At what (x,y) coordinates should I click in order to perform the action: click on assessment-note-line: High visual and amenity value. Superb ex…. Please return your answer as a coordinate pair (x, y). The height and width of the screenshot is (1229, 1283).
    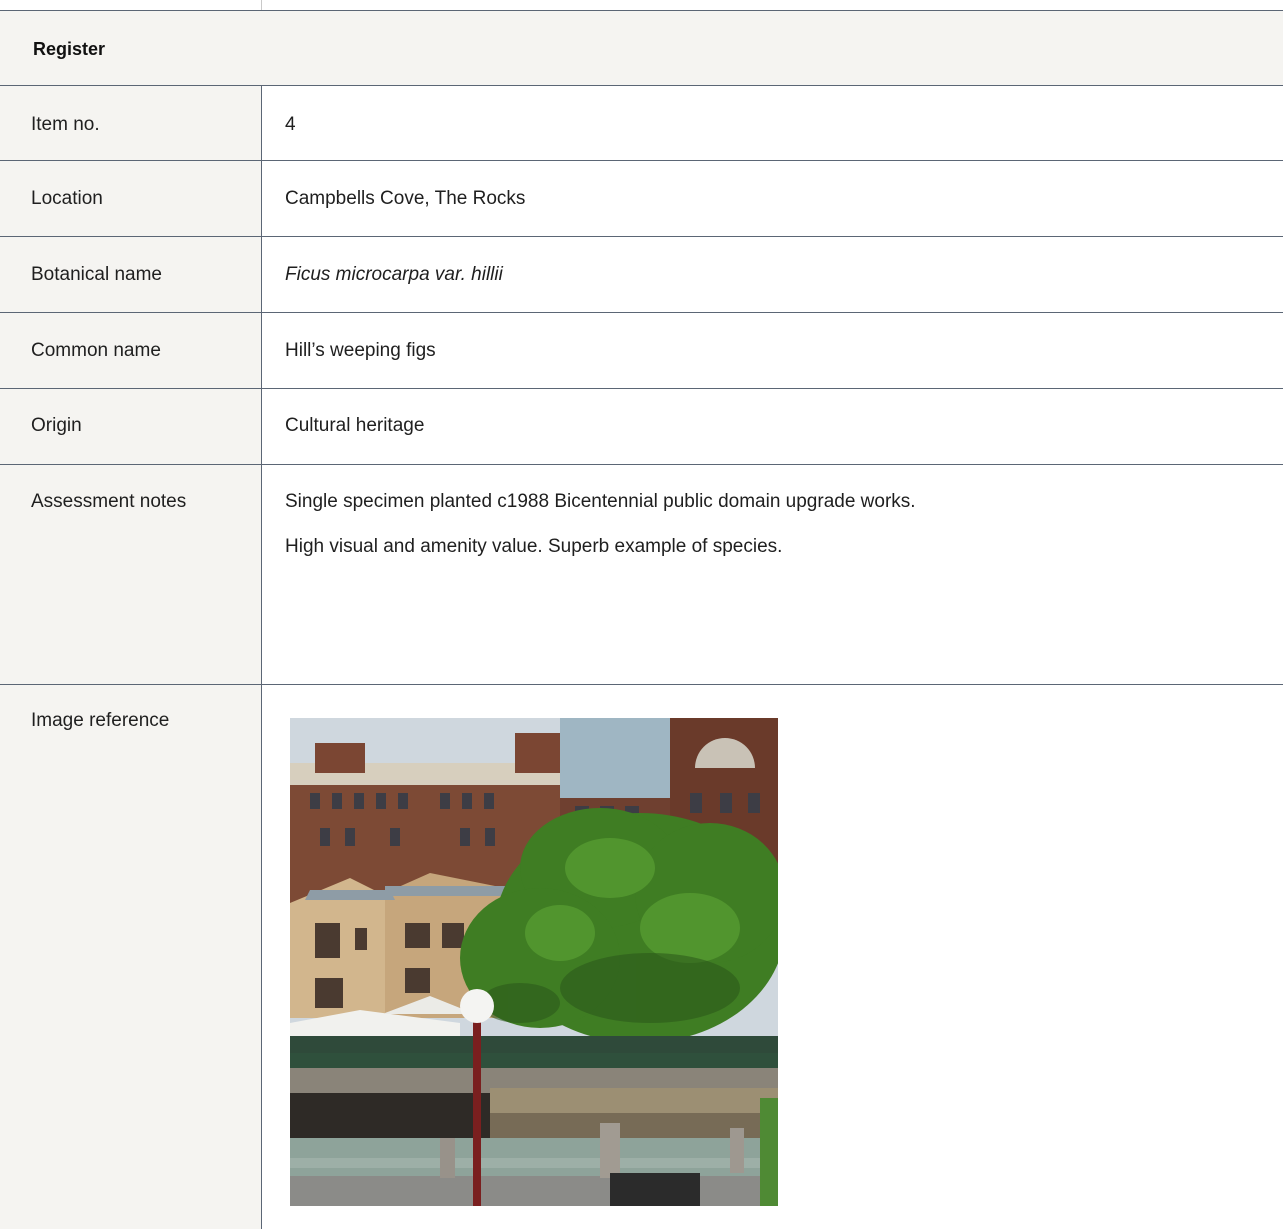
    Looking at the image, I should click on (534, 546).